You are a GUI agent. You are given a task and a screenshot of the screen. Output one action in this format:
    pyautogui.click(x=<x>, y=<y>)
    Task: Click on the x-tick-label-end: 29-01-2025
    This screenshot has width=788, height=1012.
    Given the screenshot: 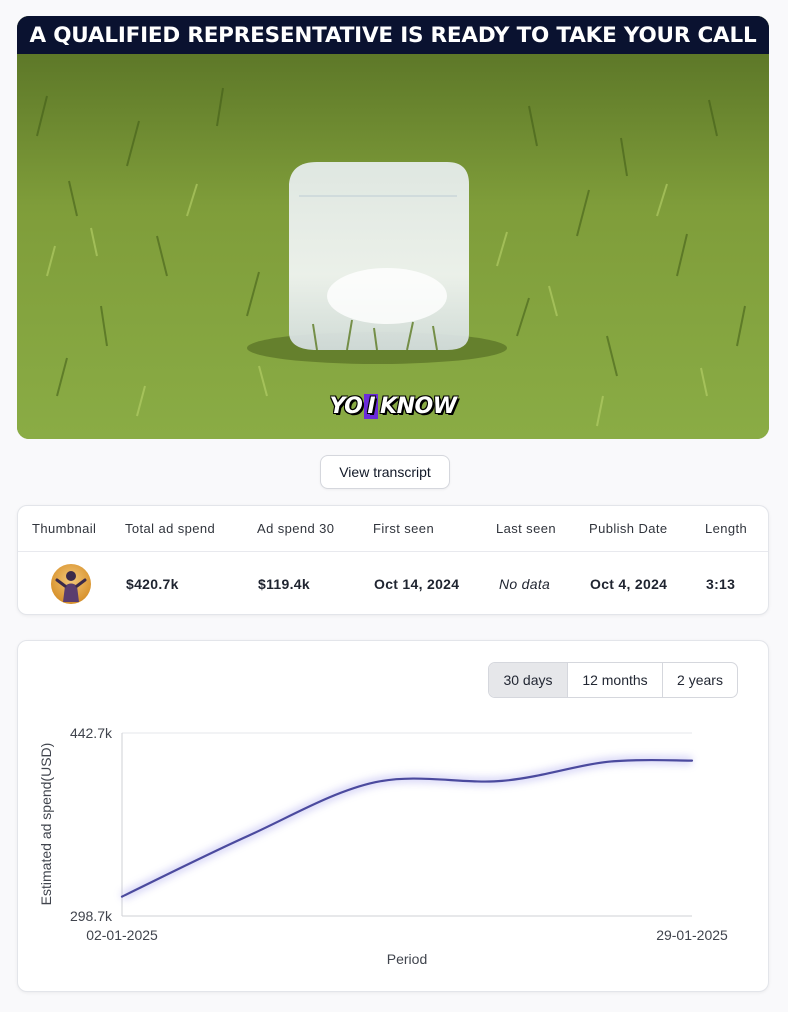 What is the action you would take?
    pyautogui.click(x=692, y=935)
    